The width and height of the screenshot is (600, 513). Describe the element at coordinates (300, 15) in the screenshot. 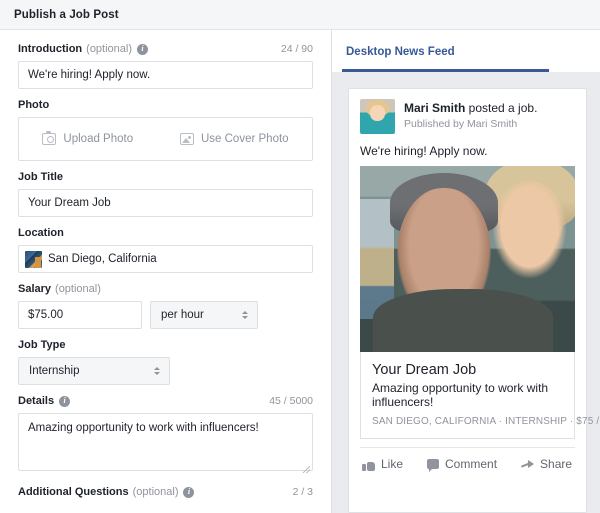

I see `dialog-titlebar: Publish a Job Post` at that location.